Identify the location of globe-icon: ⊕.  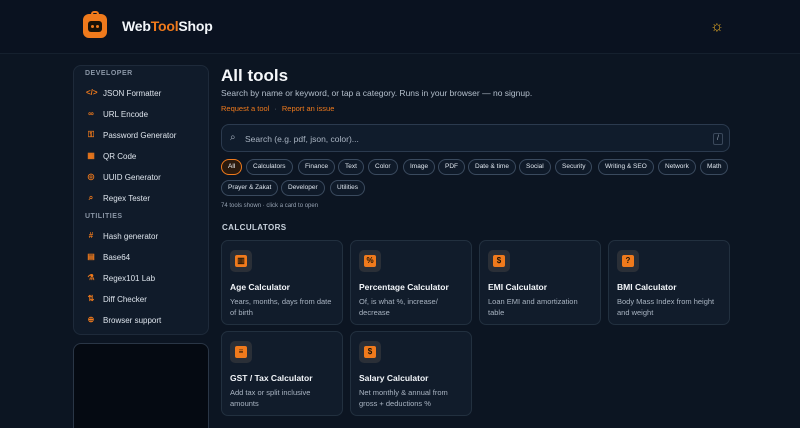
(91, 319).